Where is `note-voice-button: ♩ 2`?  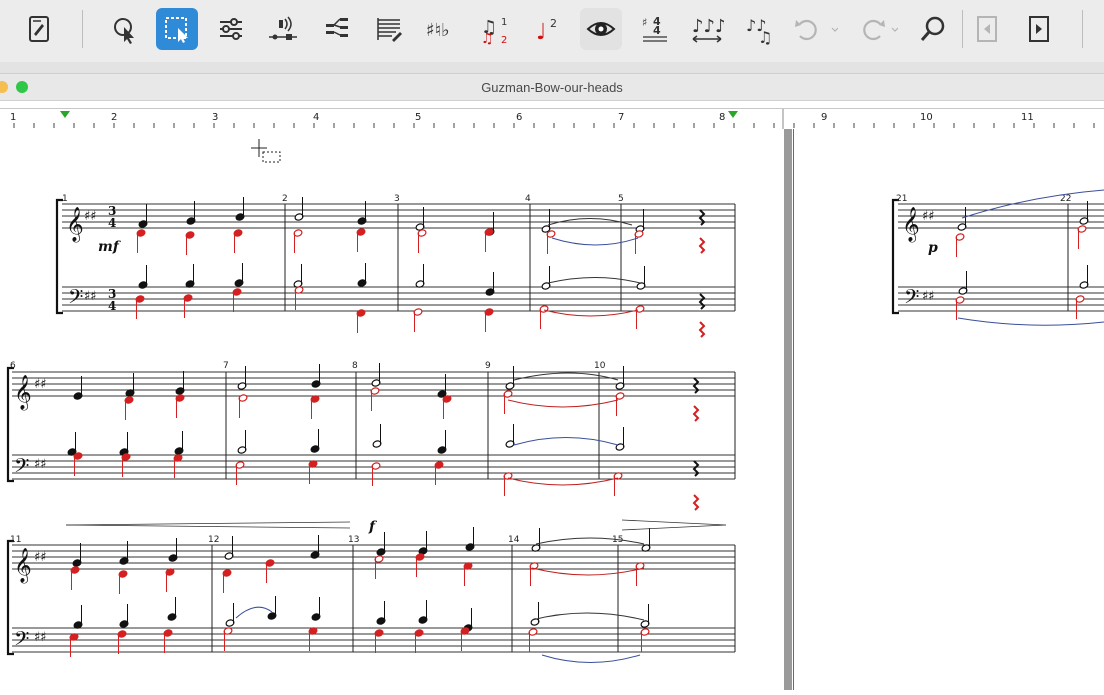
note-voice-button: ♩ 2 is located at coordinates (547, 29).